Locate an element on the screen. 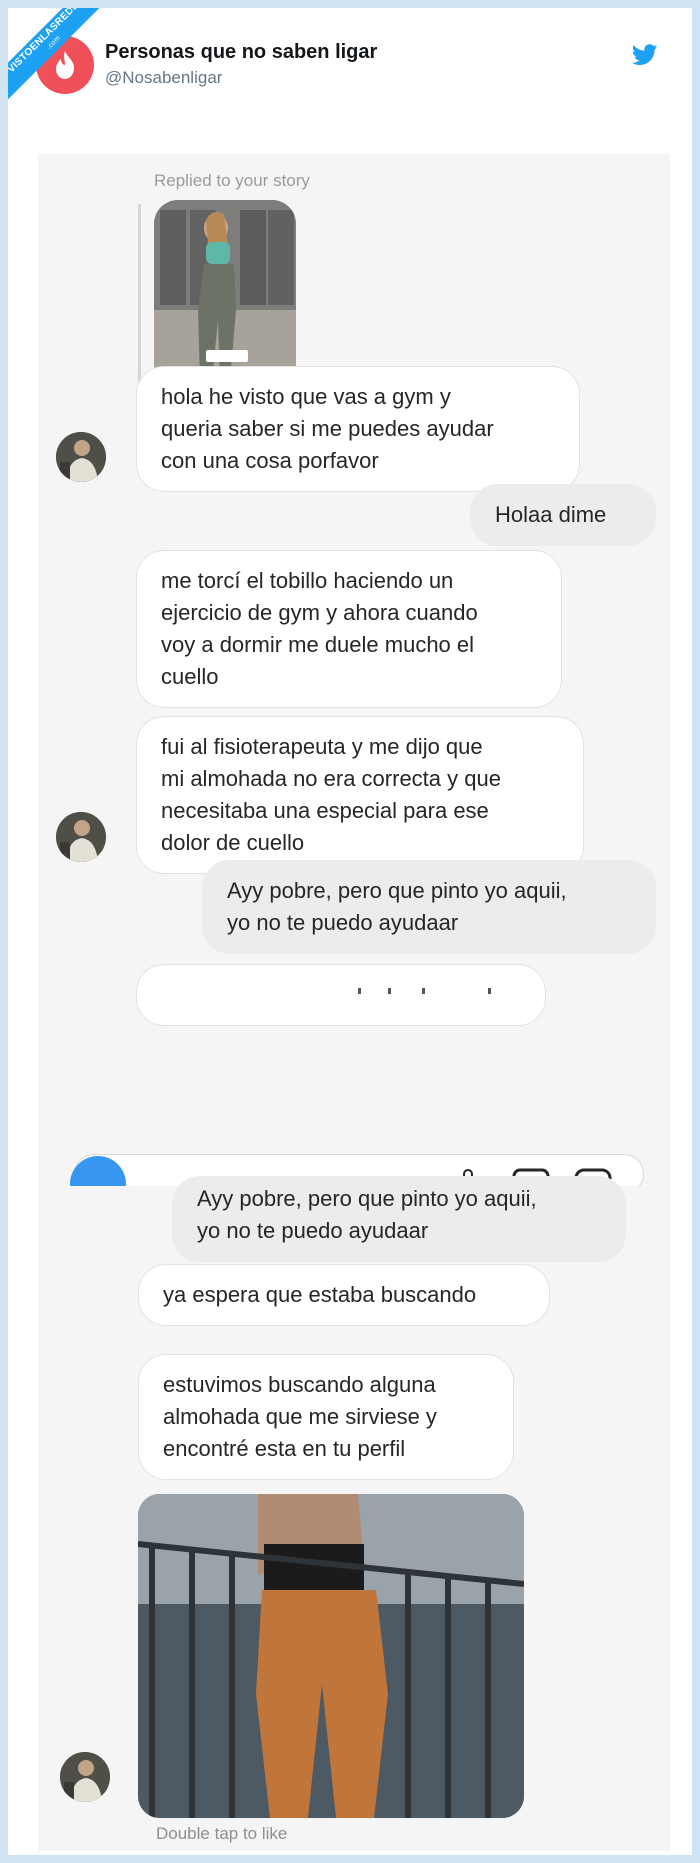 The image size is (700, 1863). pants-photo-image is located at coordinates (331, 1656).